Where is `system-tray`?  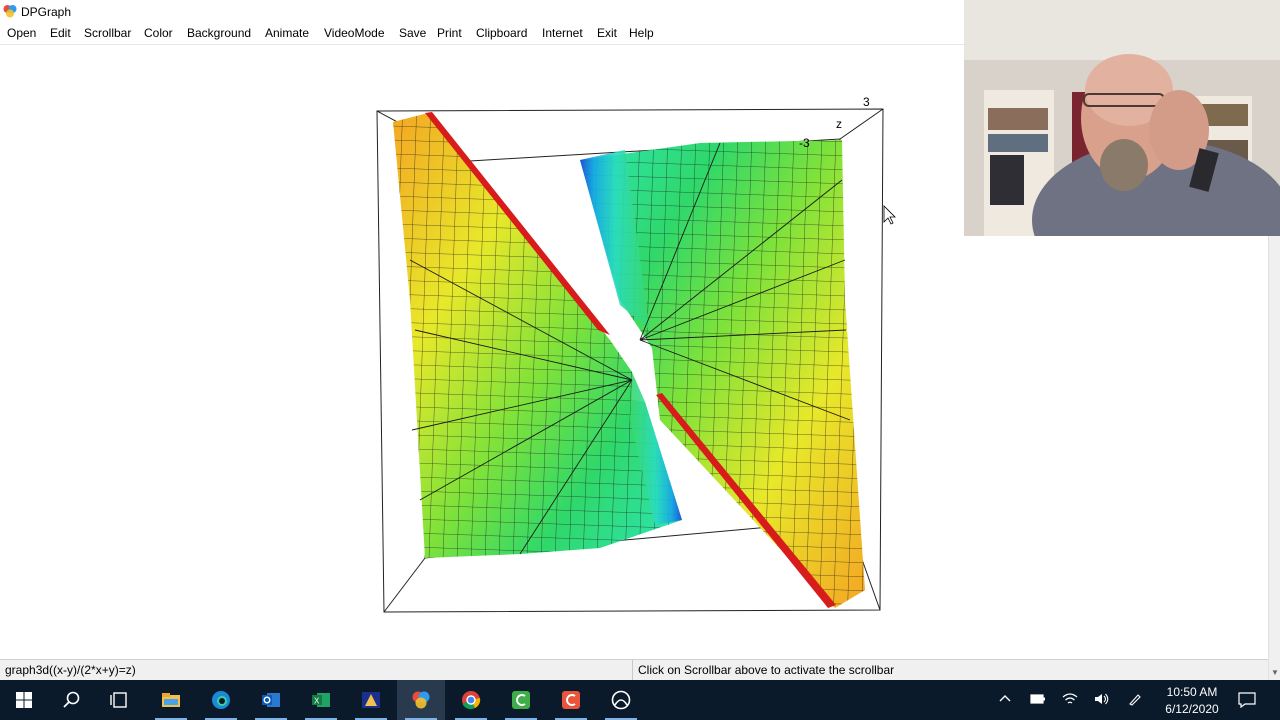
system-tray is located at coordinates (1070, 700).